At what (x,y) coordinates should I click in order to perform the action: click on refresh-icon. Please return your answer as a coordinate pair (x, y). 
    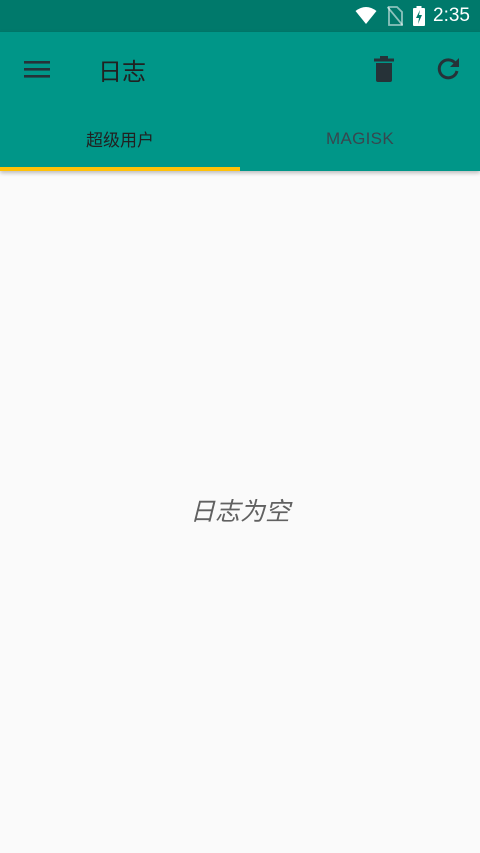
    Looking at the image, I should click on (448, 69).